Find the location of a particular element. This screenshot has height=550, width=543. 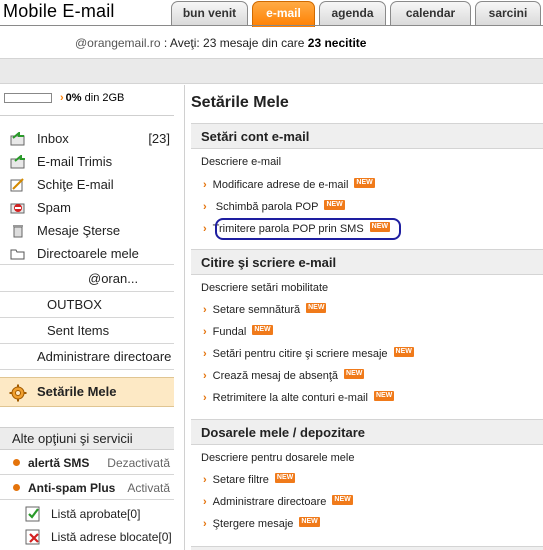

toolbar-strip is located at coordinates (271, 71).